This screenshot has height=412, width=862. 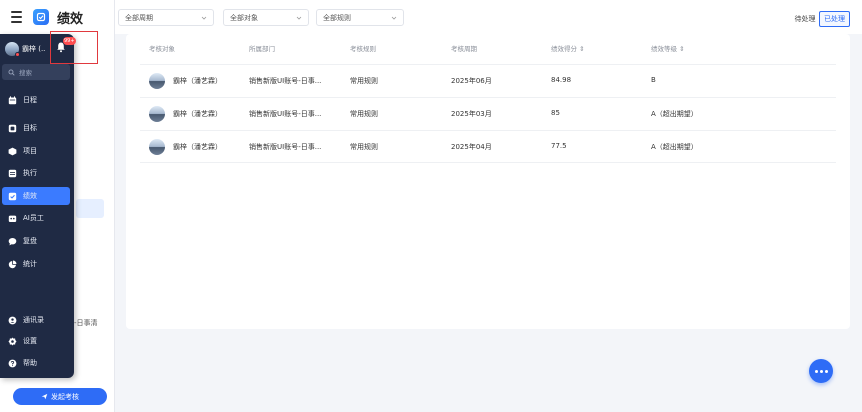 I want to click on annotation-highlight-box, so click(x=74, y=47).